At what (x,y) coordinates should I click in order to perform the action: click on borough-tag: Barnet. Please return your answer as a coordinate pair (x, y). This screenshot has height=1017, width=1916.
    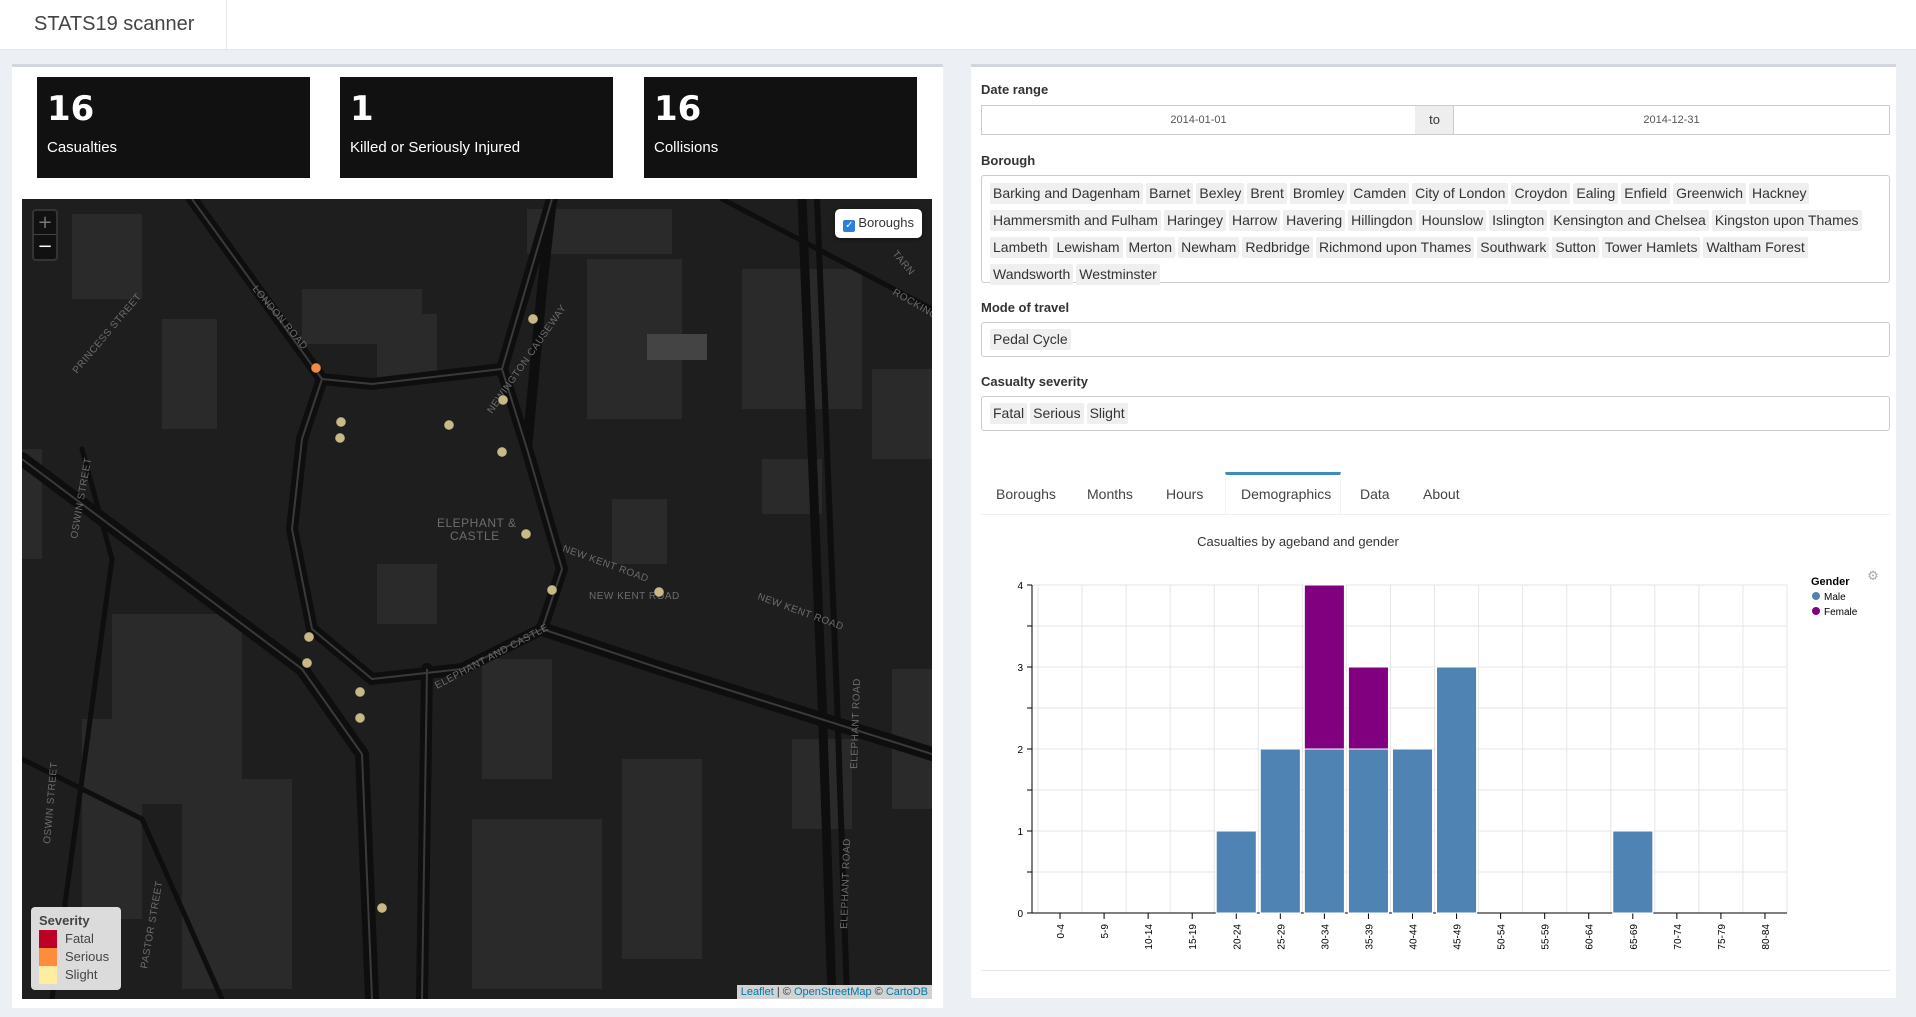
    Looking at the image, I should click on (1170, 193).